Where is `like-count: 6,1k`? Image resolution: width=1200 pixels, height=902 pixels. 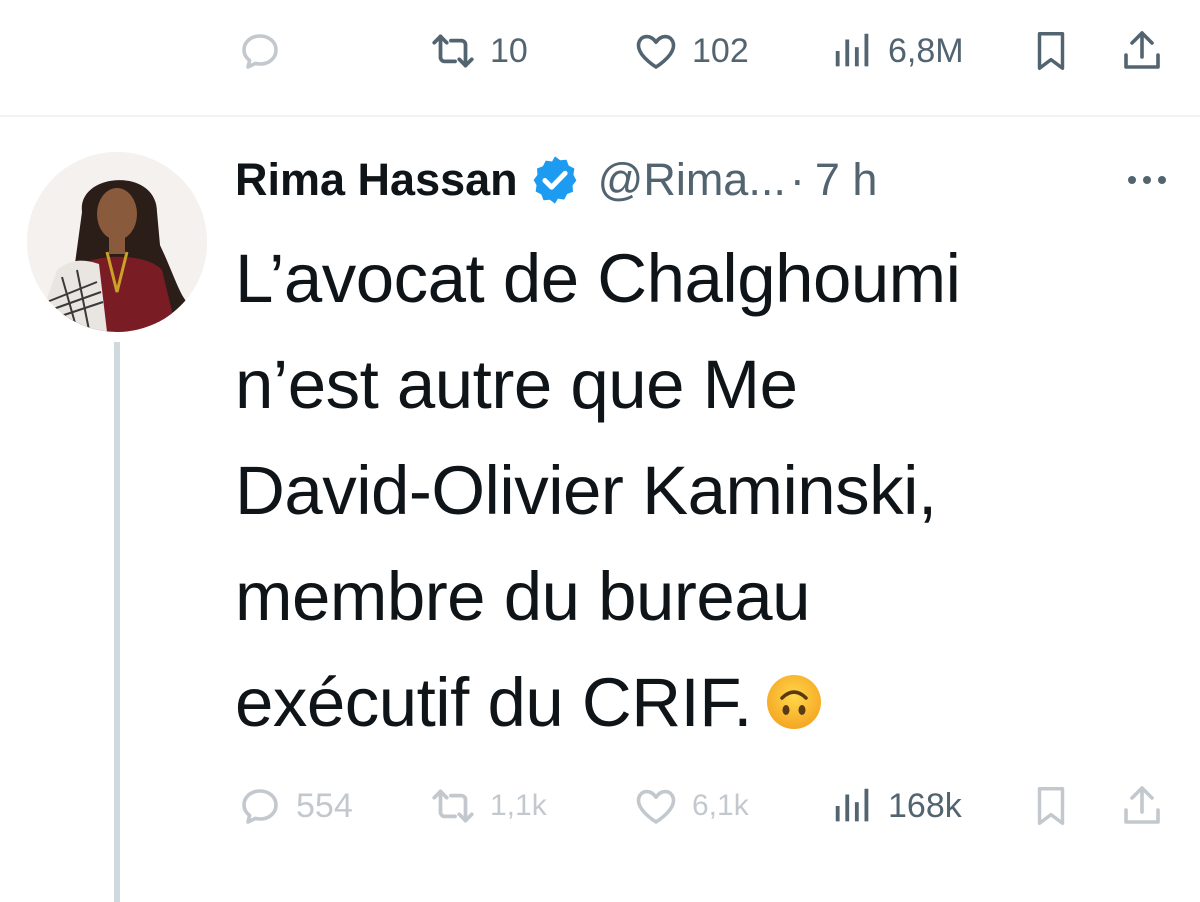
like-count: 6,1k is located at coordinates (720, 805).